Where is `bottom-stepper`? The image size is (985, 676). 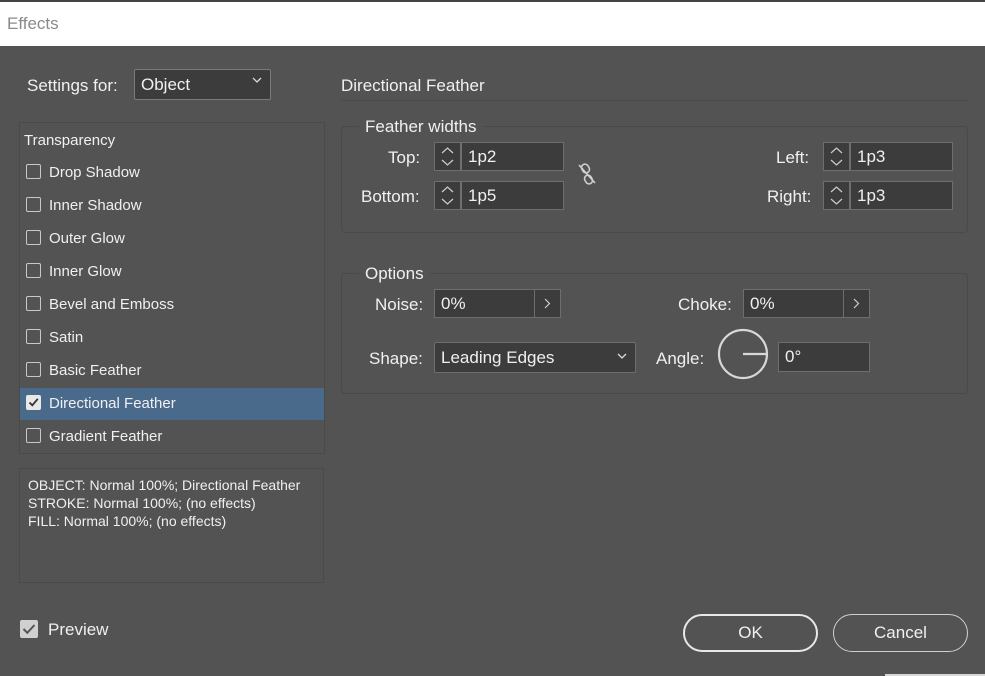
bottom-stepper is located at coordinates (447, 195).